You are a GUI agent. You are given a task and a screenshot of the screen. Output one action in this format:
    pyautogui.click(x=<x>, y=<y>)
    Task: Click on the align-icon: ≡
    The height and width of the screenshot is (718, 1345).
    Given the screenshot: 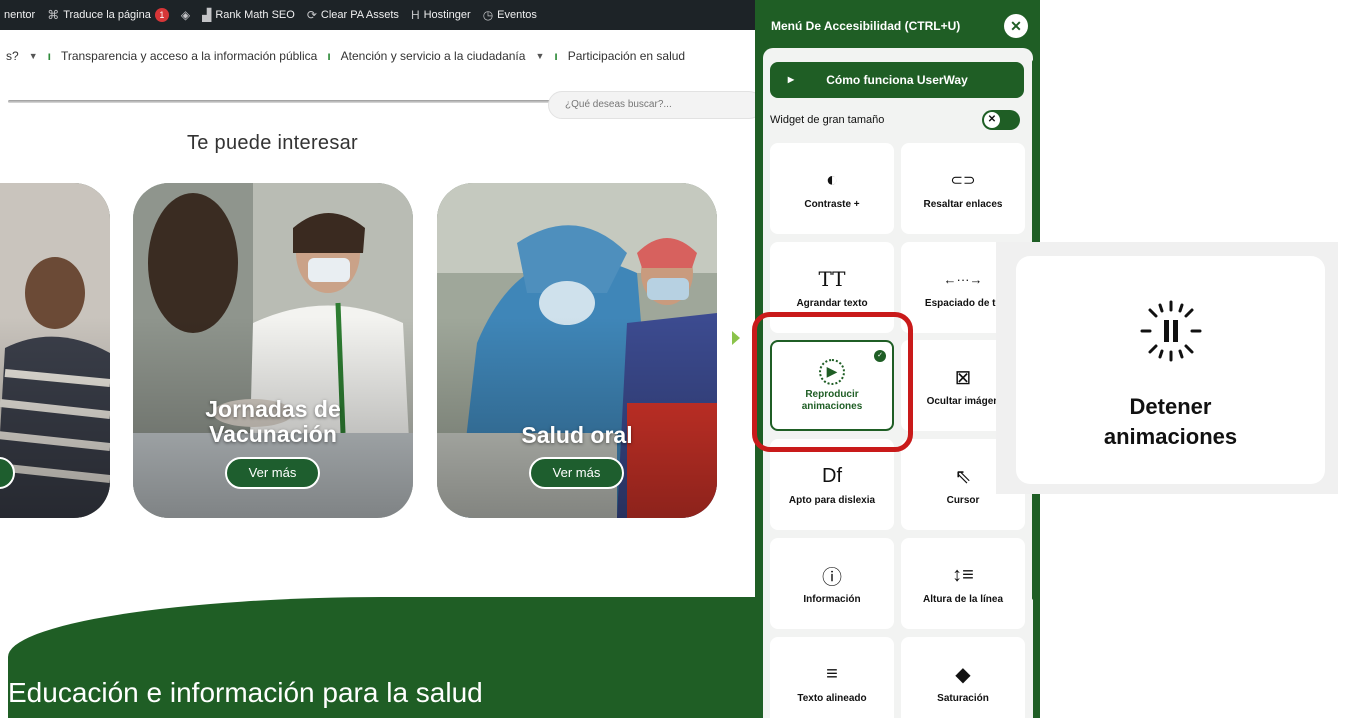 What is the action you would take?
    pyautogui.click(x=832, y=673)
    